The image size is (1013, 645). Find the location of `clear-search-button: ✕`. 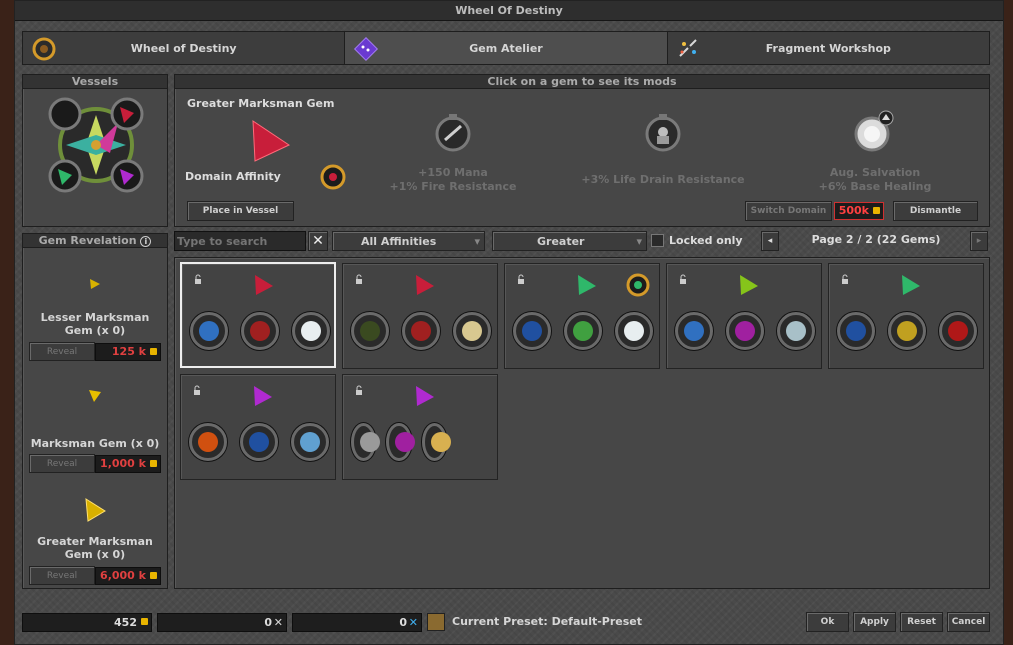

clear-search-button: ✕ is located at coordinates (318, 241).